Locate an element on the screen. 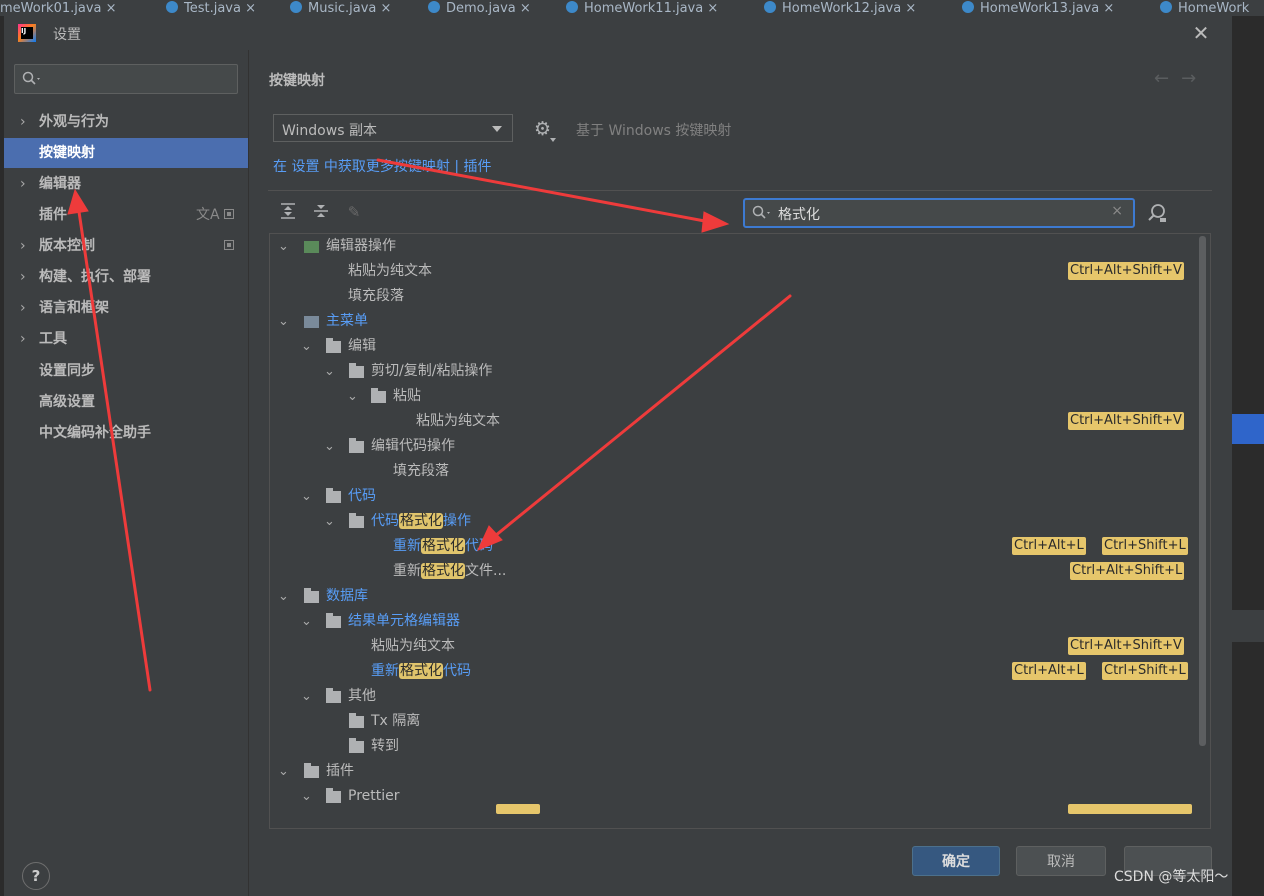  clear-search-icon: × is located at coordinates (1117, 211).